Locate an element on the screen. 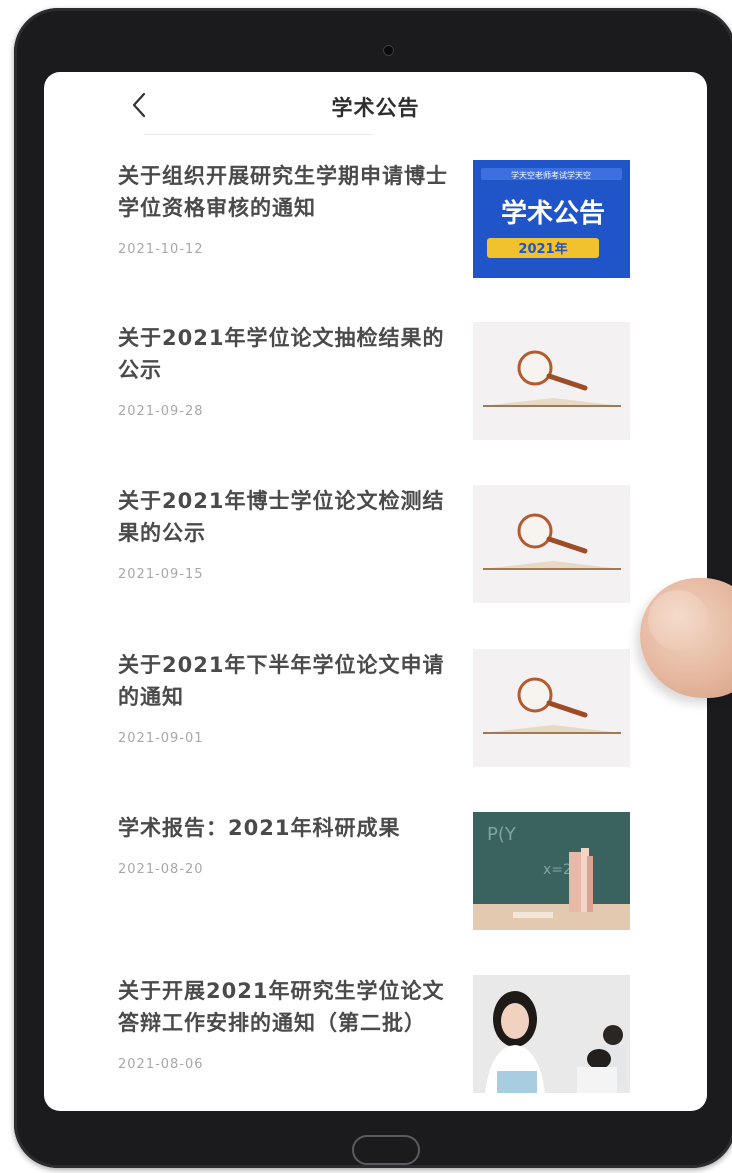  front-camera is located at coordinates (388, 50).